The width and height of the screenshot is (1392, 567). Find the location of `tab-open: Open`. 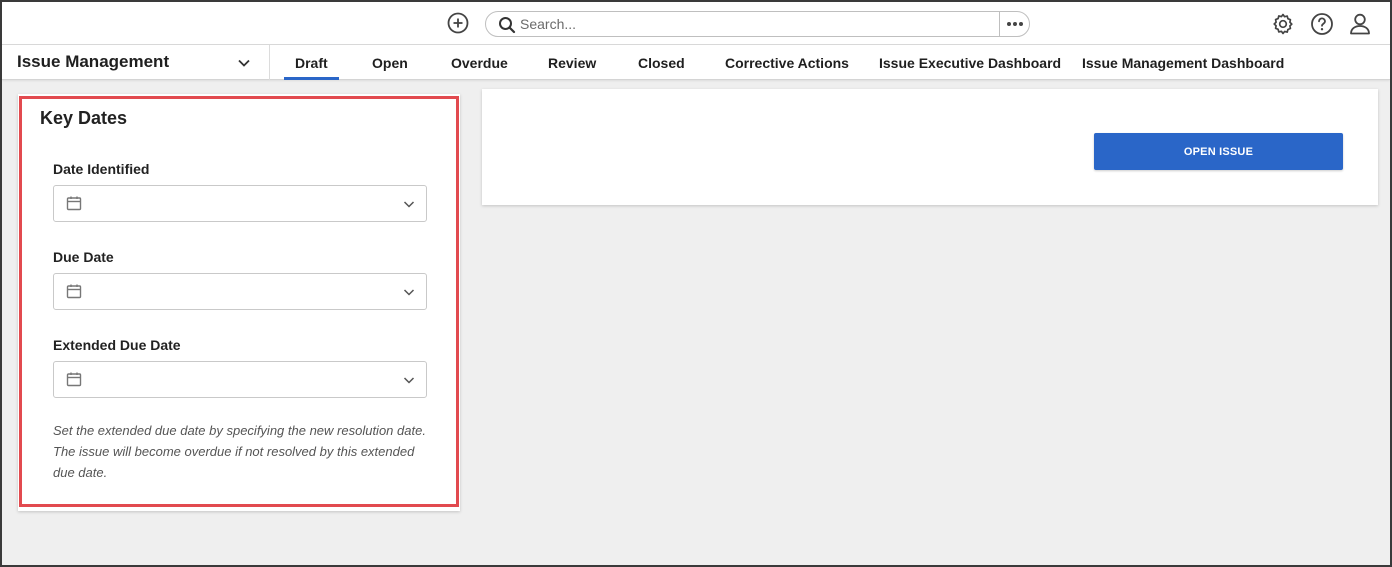

tab-open: Open is located at coordinates (390, 62).